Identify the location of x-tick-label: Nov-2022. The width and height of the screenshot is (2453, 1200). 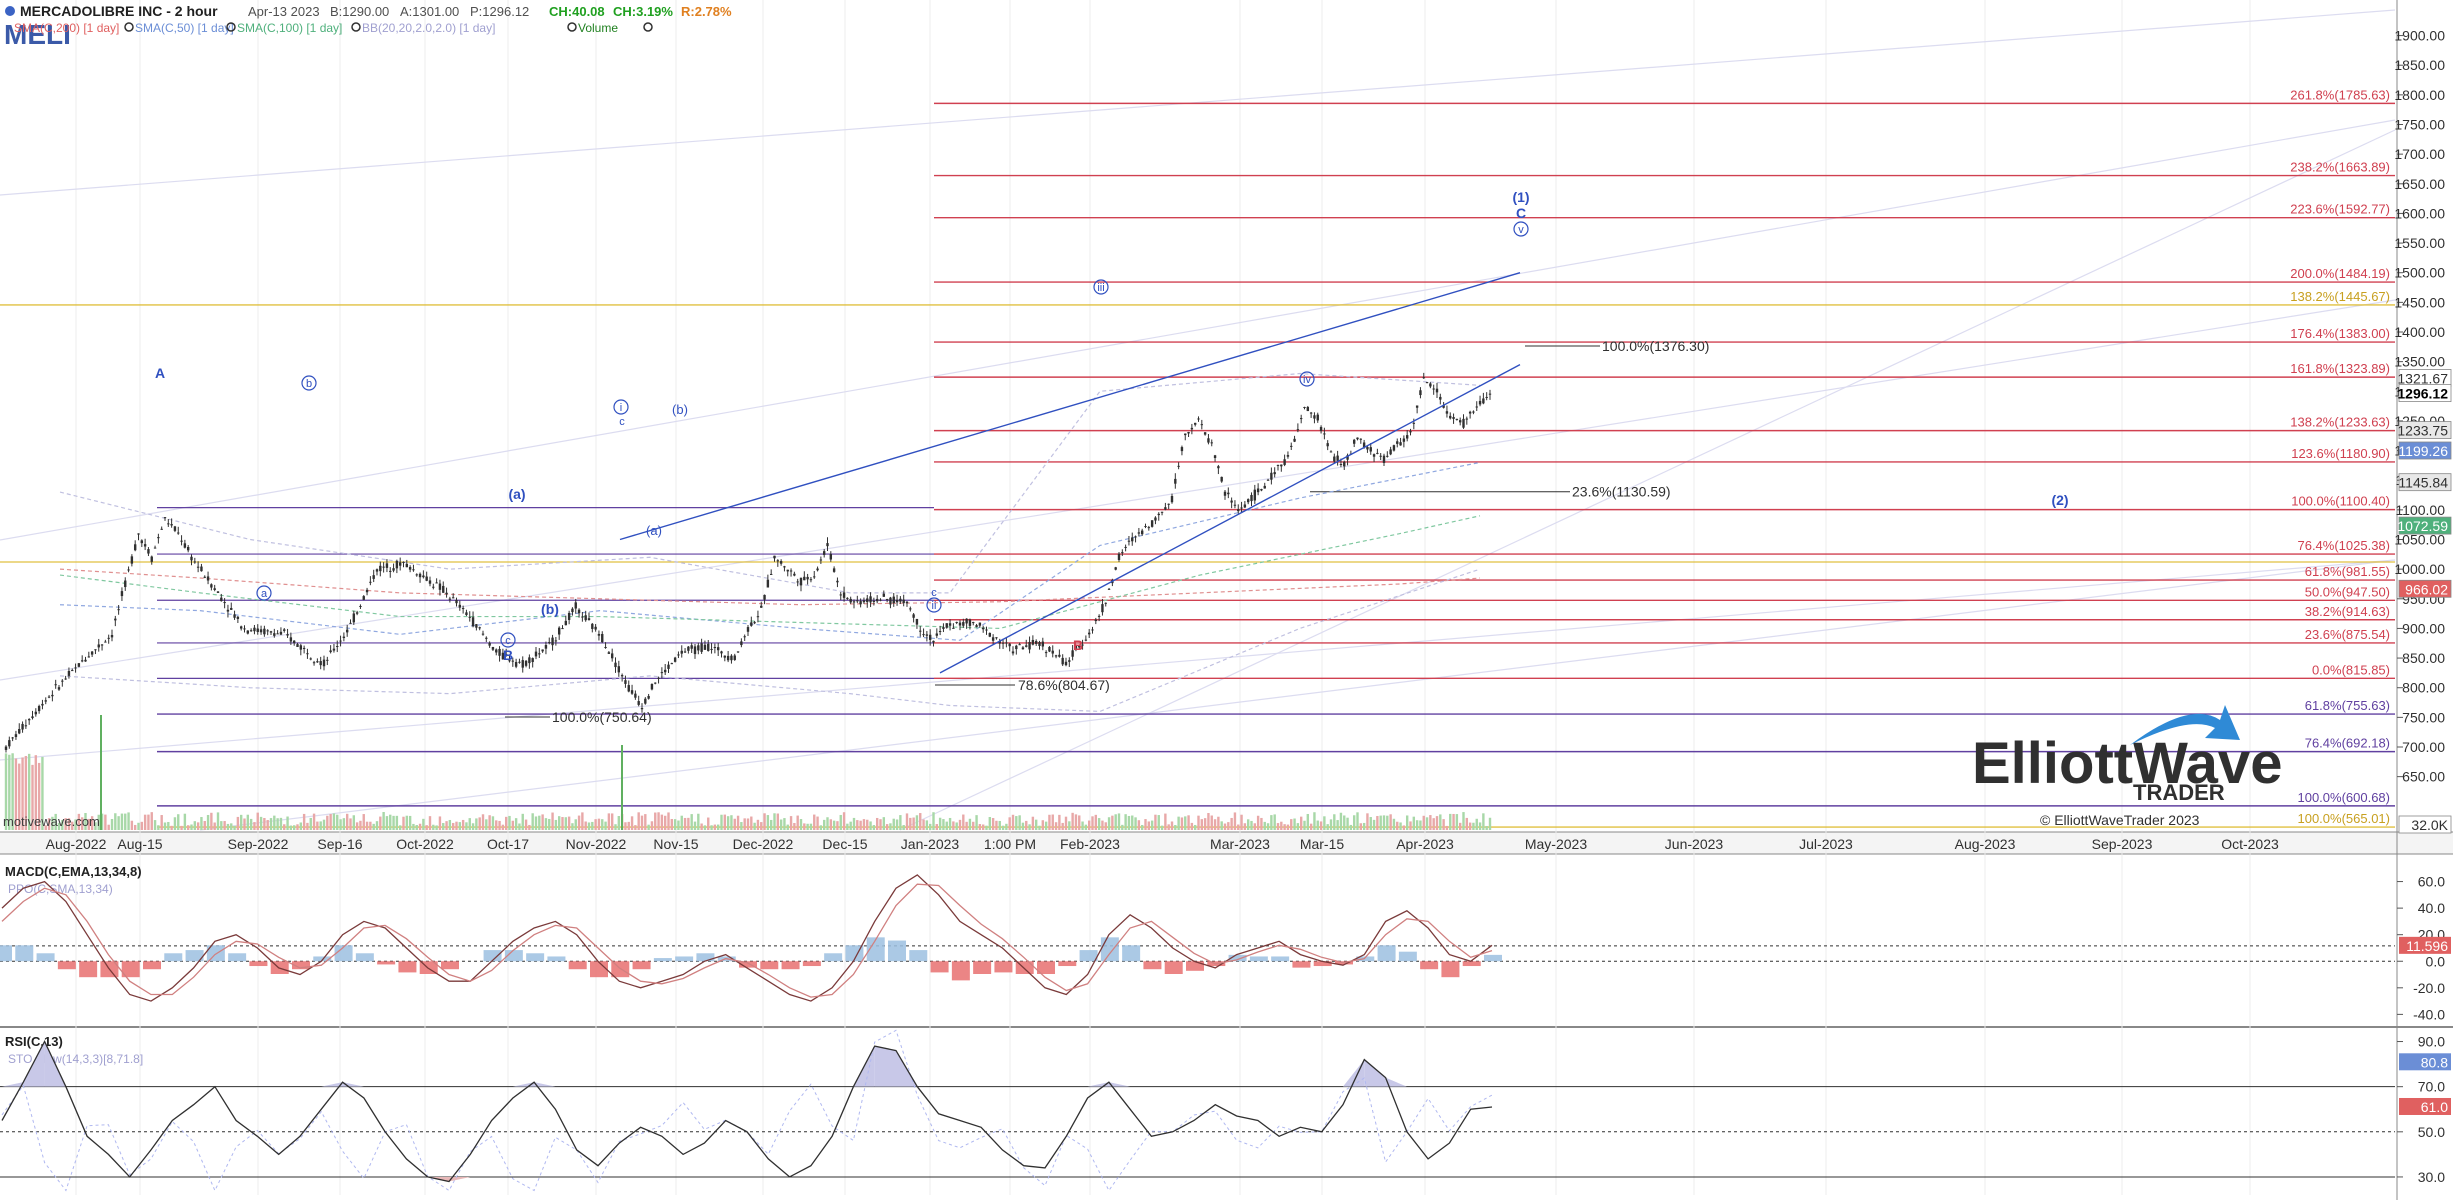
(596, 844).